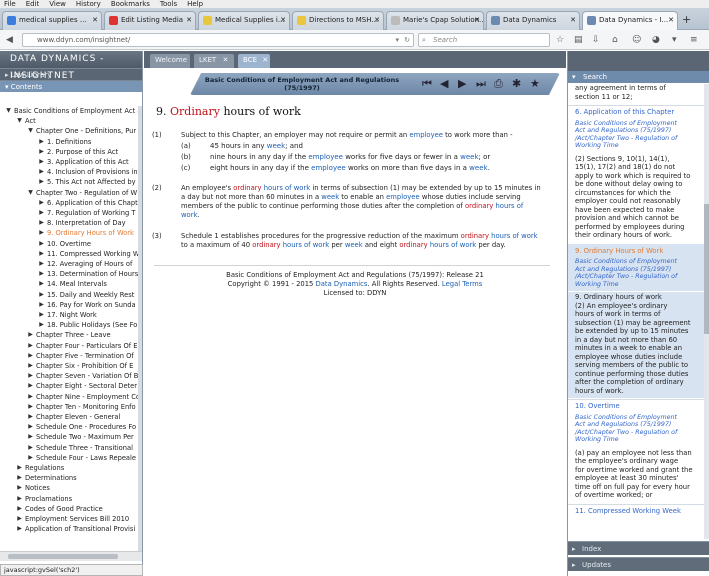 The image size is (709, 576). What do you see at coordinates (636, 251) in the screenshot?
I see `result-link: 9. Ordinary Hours of Work` at bounding box center [636, 251].